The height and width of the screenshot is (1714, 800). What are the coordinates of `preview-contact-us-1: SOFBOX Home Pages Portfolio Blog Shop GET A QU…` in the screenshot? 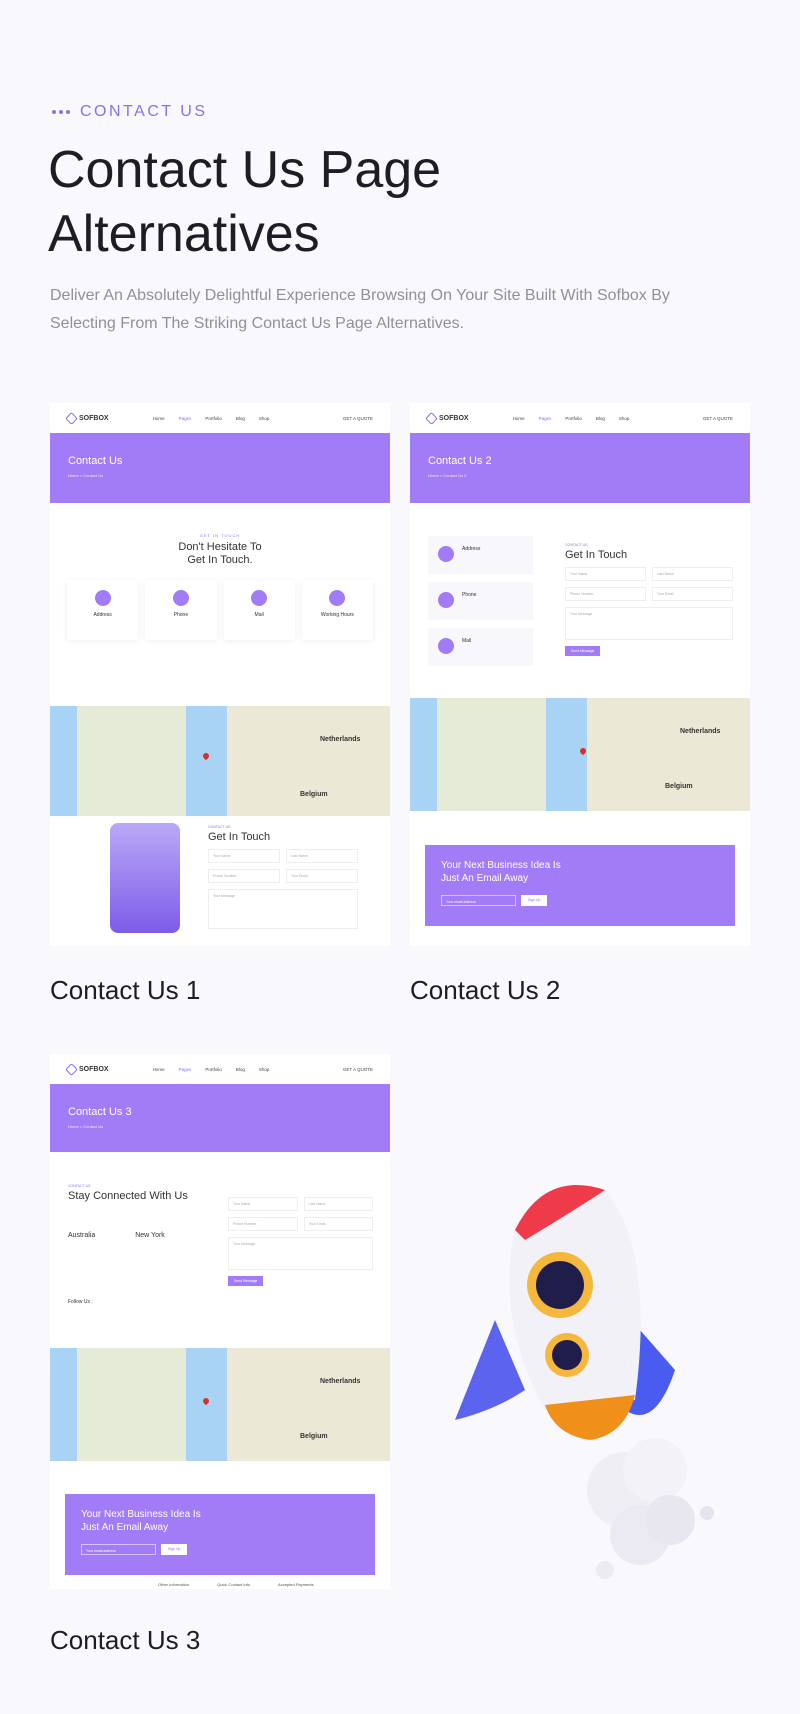 It's located at (220, 674).